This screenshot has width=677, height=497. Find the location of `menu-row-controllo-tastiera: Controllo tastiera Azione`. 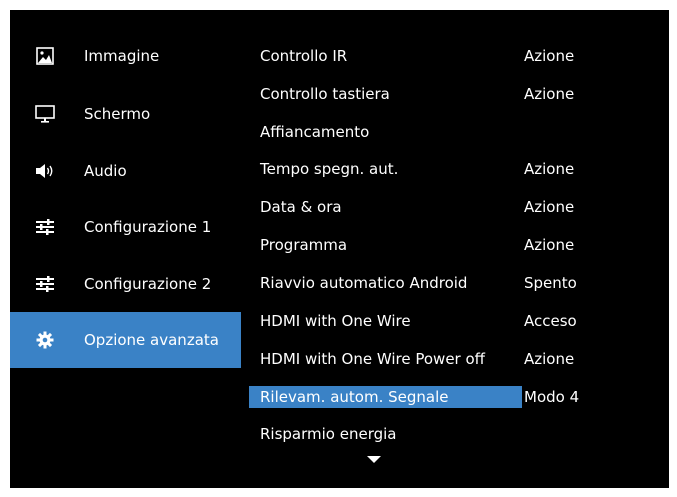

menu-row-controllo-tastiera: Controllo tastiera Azione is located at coordinates (454, 94).